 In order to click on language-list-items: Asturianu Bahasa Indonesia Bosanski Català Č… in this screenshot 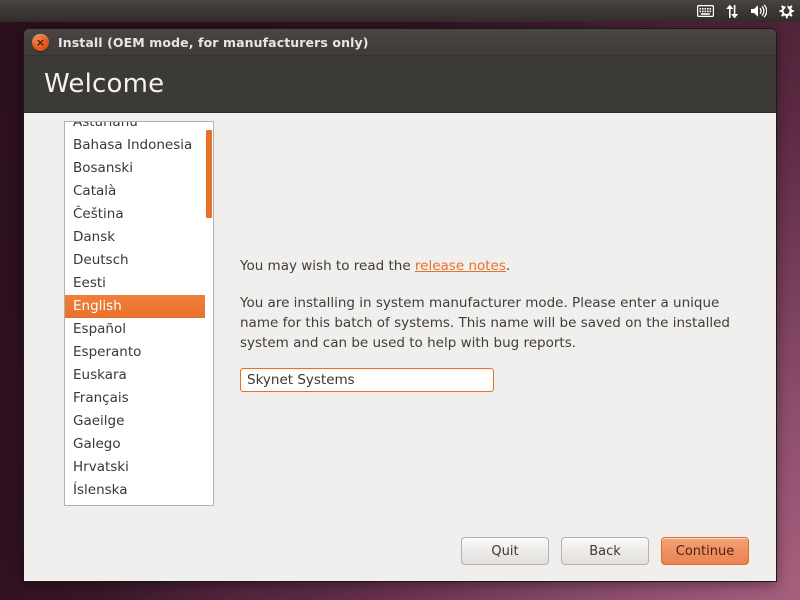, I will do `click(139, 312)`.